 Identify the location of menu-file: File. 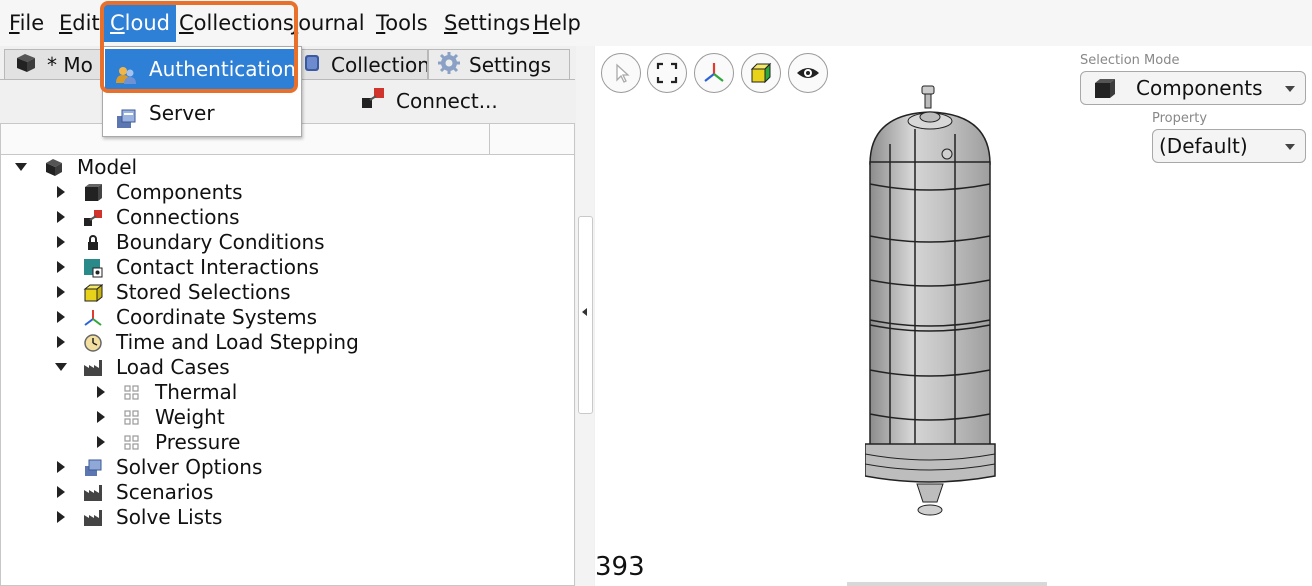
(26, 23).